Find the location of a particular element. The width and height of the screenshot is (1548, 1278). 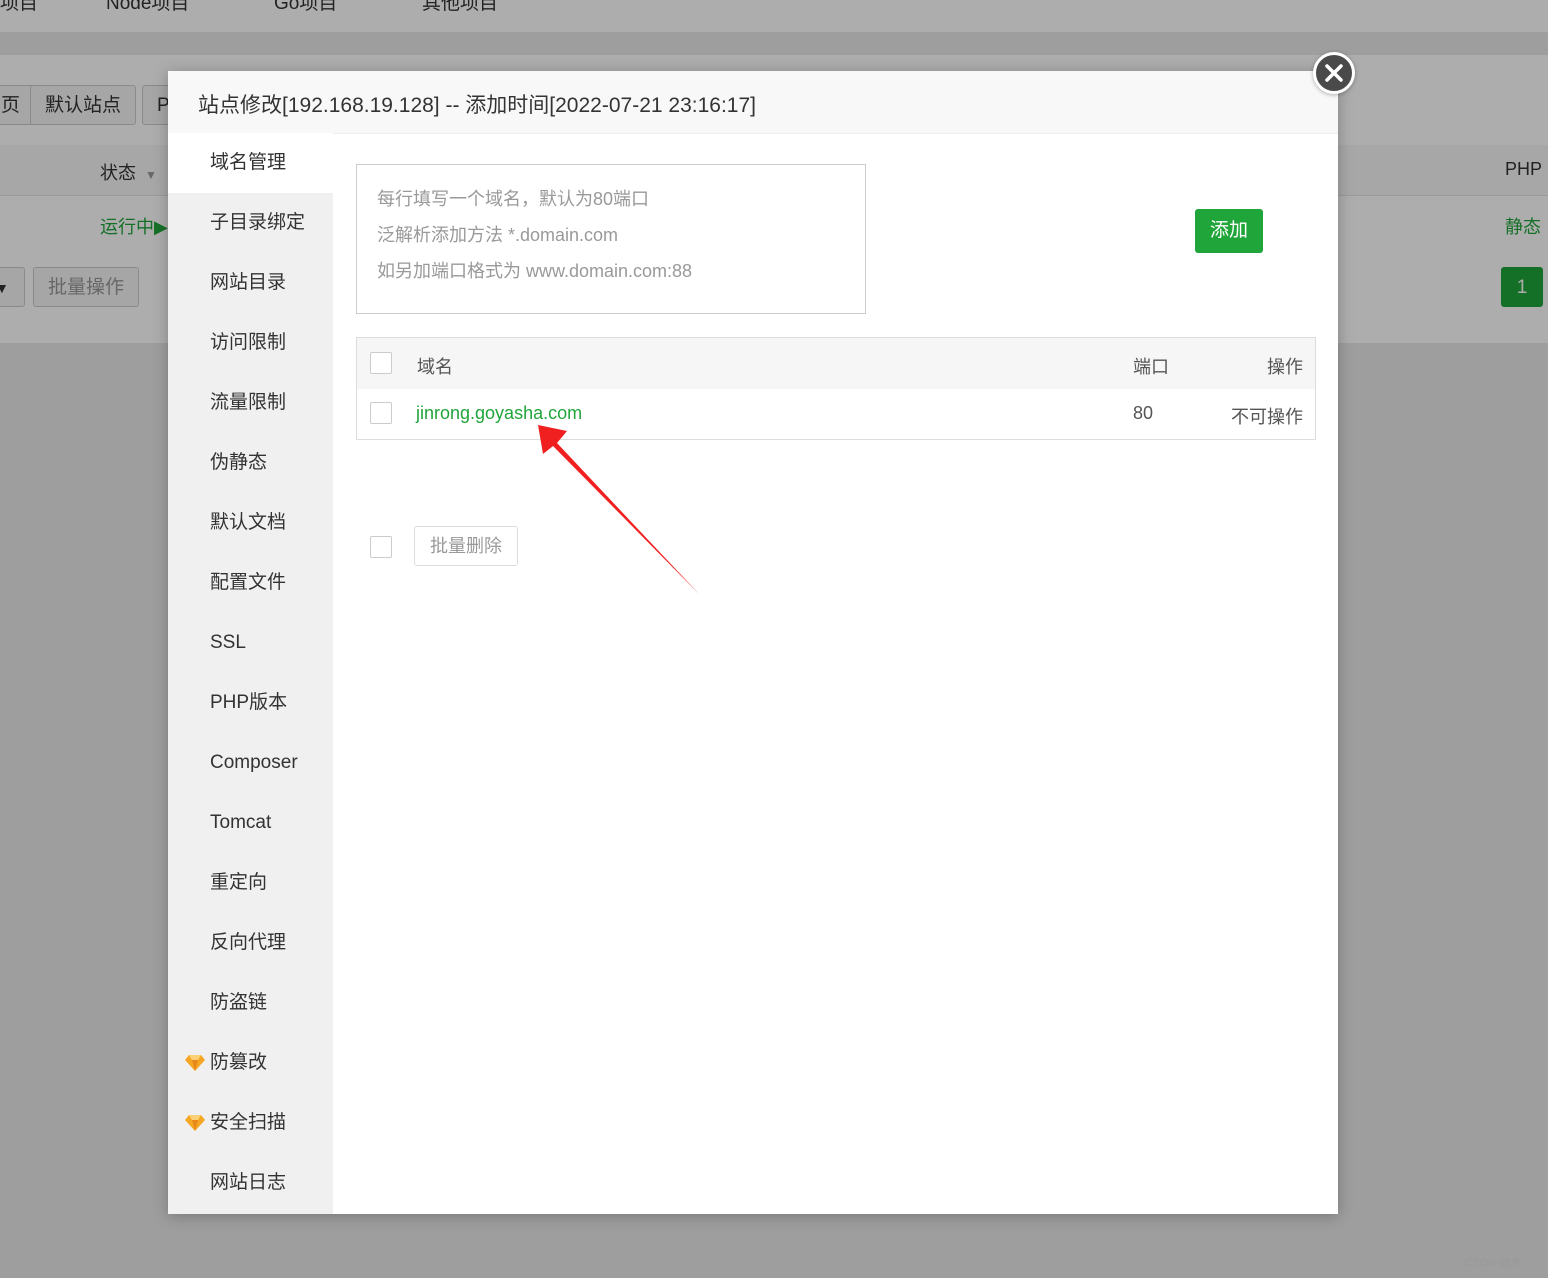

arrow-head-icon is located at coordinates (619, 510).